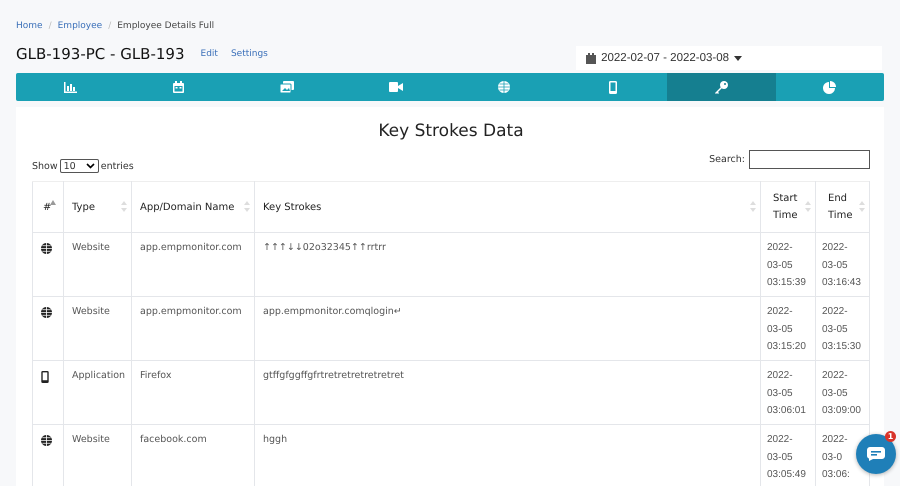  I want to click on notification-badge: 1, so click(890, 436).